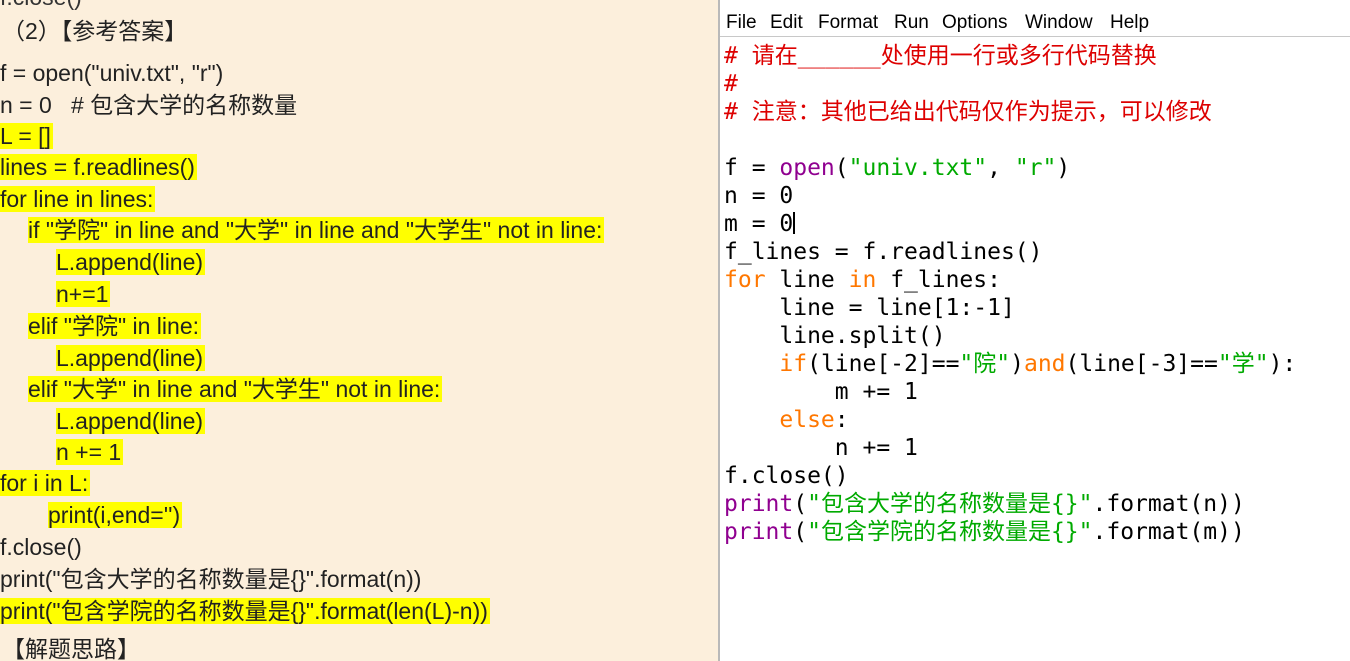 The width and height of the screenshot is (1350, 661). What do you see at coordinates (115, 515) in the screenshot?
I see `answer-code-line: print(i,end='')` at bounding box center [115, 515].